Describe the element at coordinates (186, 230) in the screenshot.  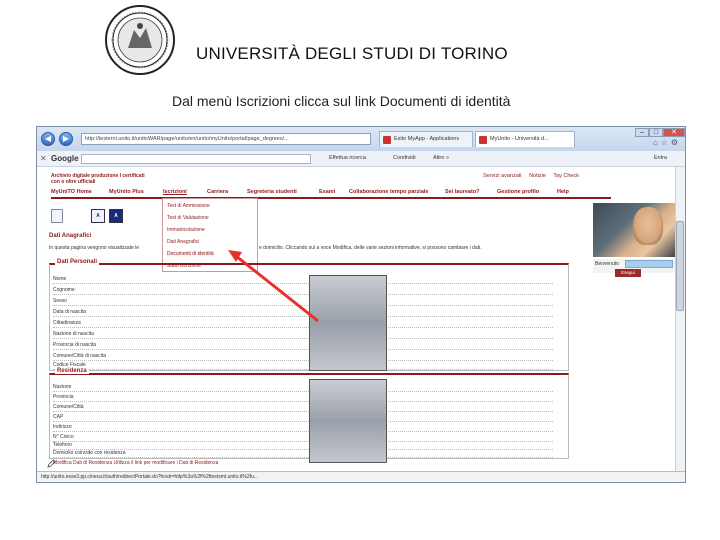
I see `dropdown-item-immatricolazione: Immatricolazione` at that location.